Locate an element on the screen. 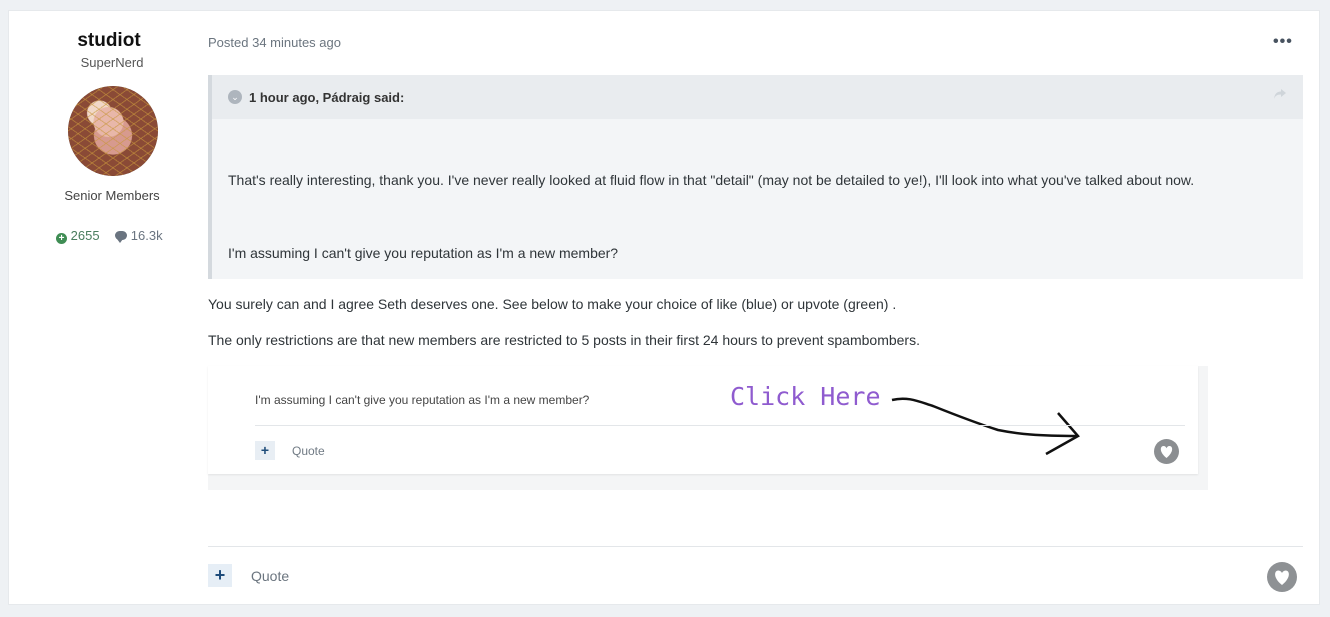 The width and height of the screenshot is (1330, 617). author-title: SuperNerd is located at coordinates (112, 62).